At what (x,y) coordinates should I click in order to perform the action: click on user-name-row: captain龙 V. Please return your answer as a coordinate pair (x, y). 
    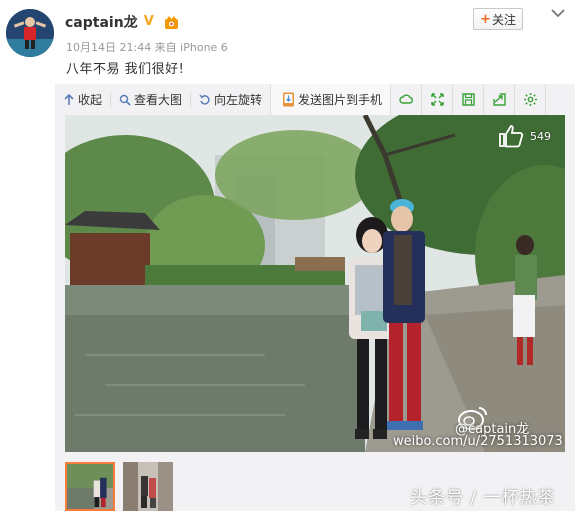
    Looking at the image, I should click on (122, 22).